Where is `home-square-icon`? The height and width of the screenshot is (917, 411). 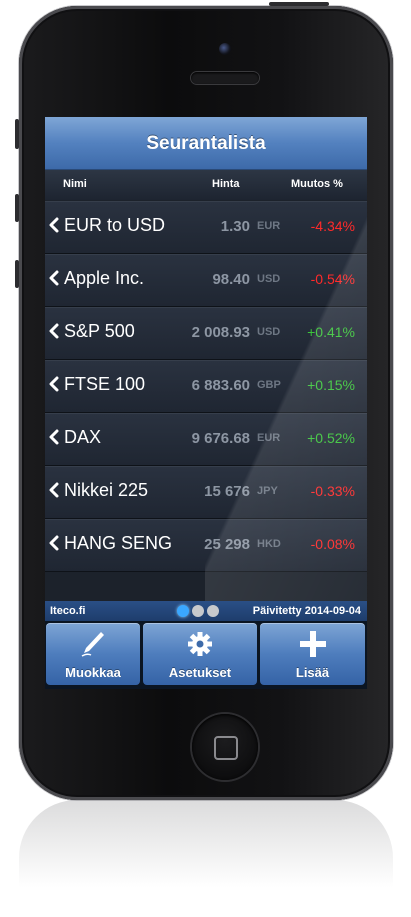 home-square-icon is located at coordinates (226, 748).